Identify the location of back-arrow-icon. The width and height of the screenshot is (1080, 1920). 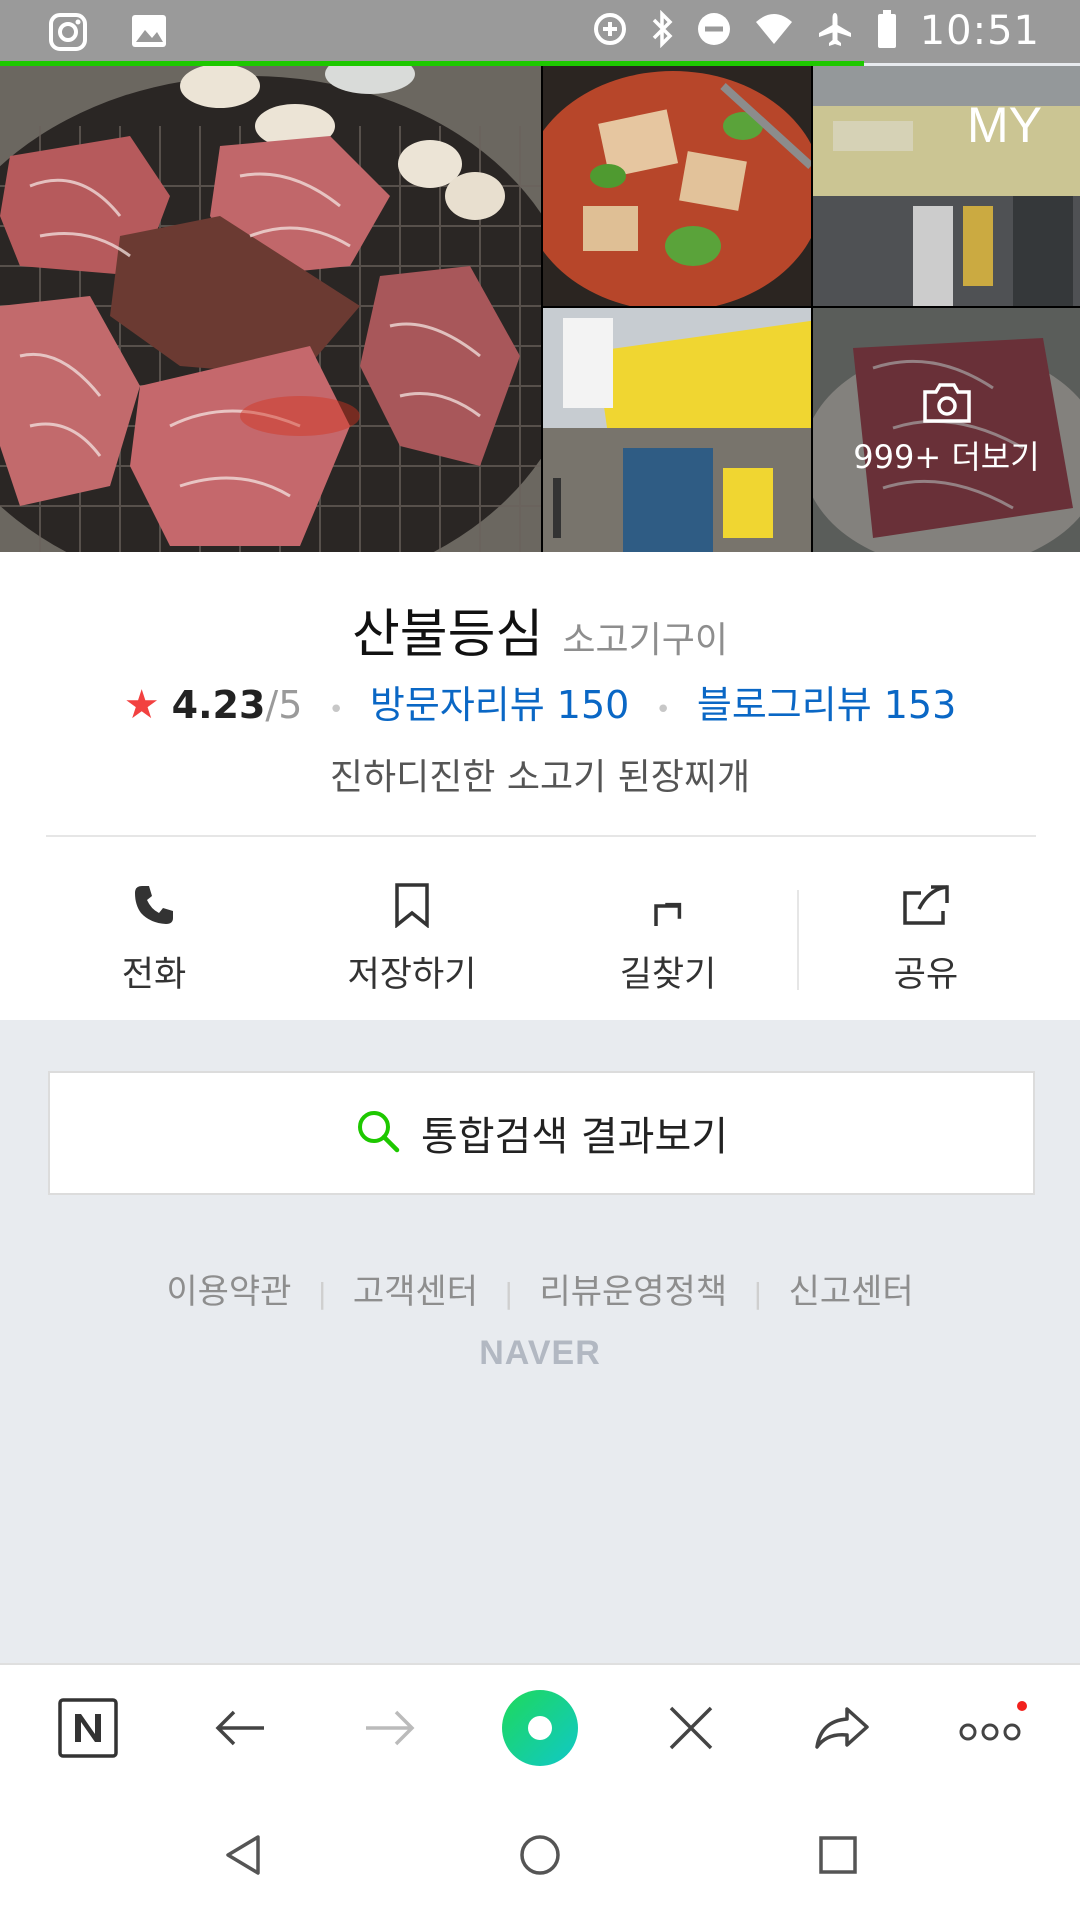
(240, 1730).